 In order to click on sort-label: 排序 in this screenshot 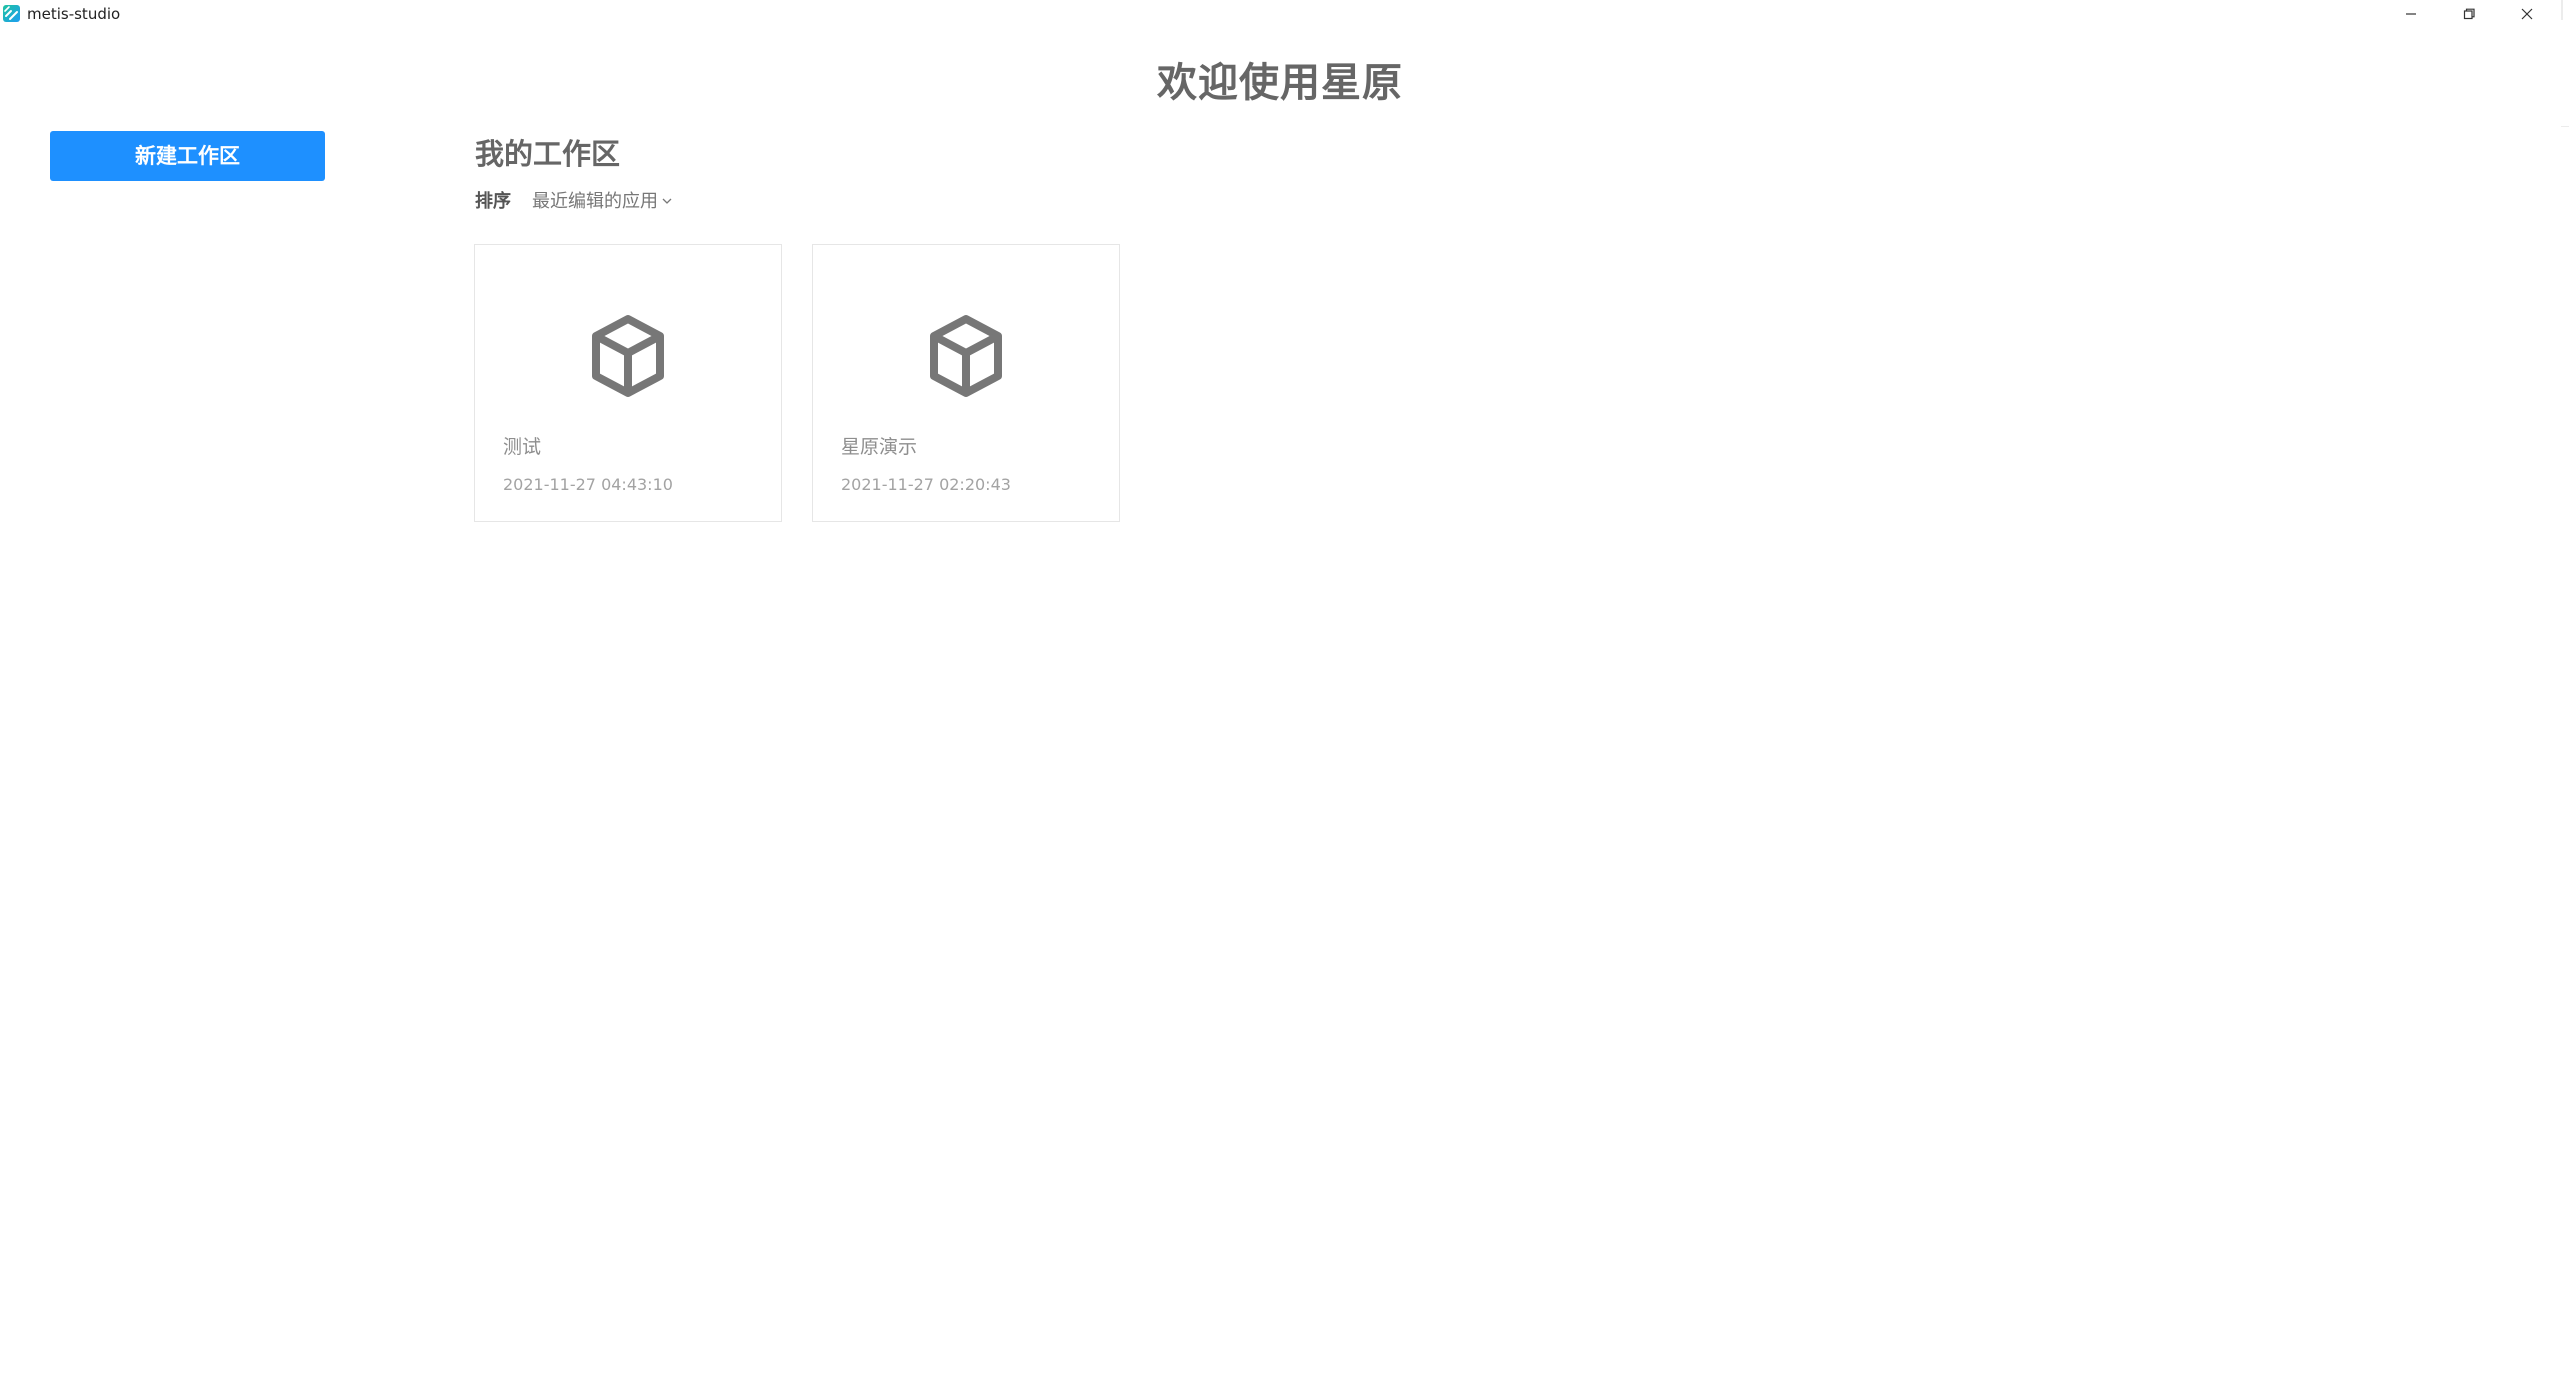, I will do `click(493, 201)`.